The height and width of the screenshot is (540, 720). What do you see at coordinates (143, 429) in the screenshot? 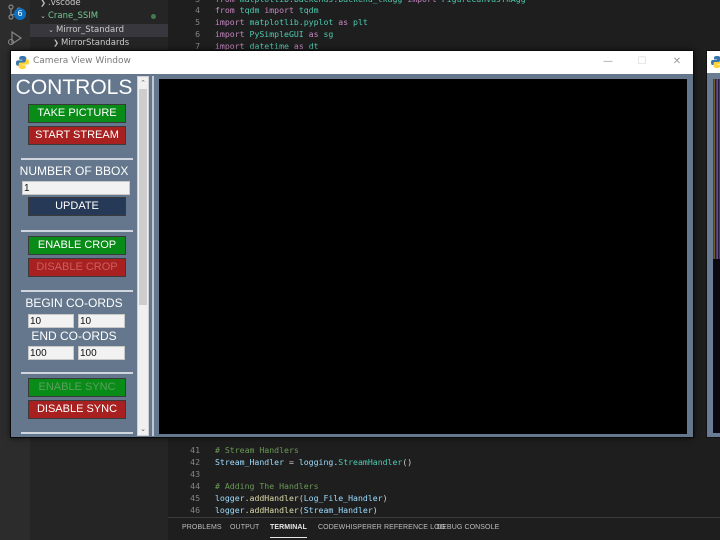
I see `scroll-down-icon: ⌄` at bounding box center [143, 429].